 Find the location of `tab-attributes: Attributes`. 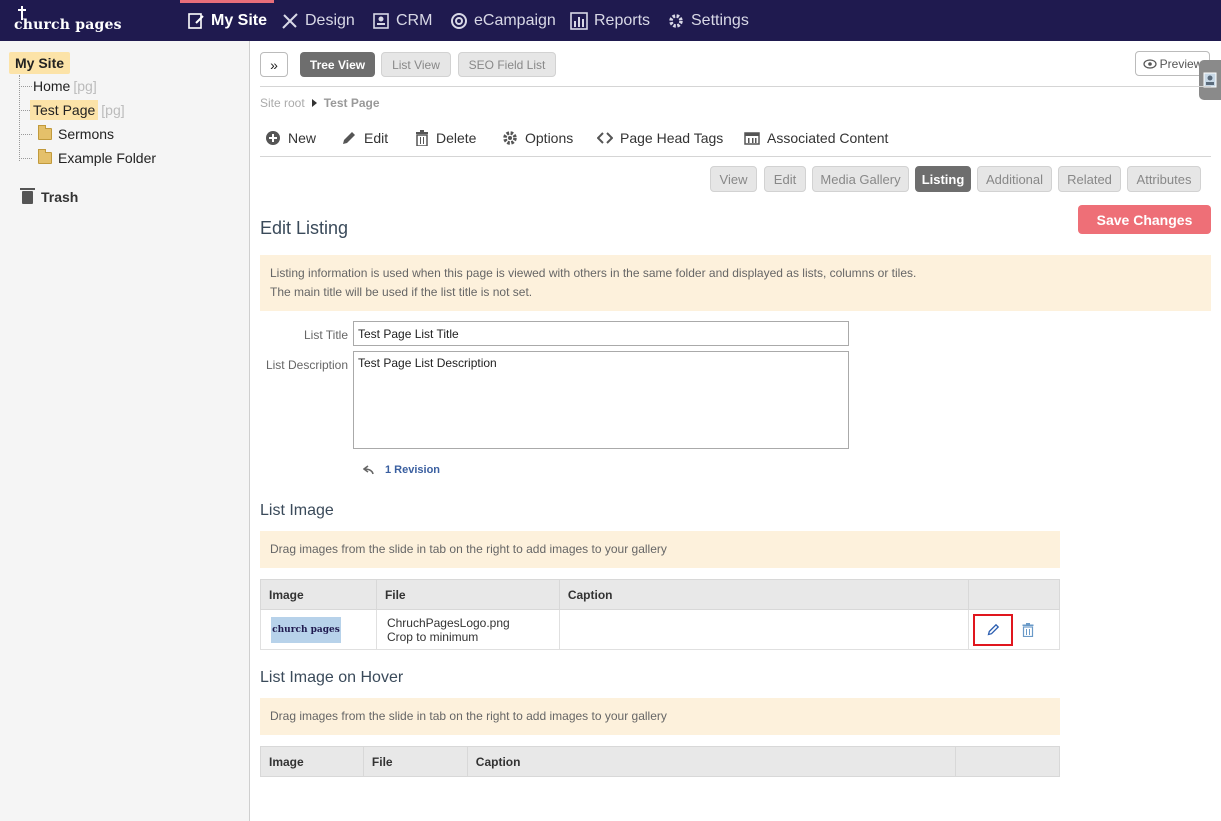

tab-attributes: Attributes is located at coordinates (1164, 179).